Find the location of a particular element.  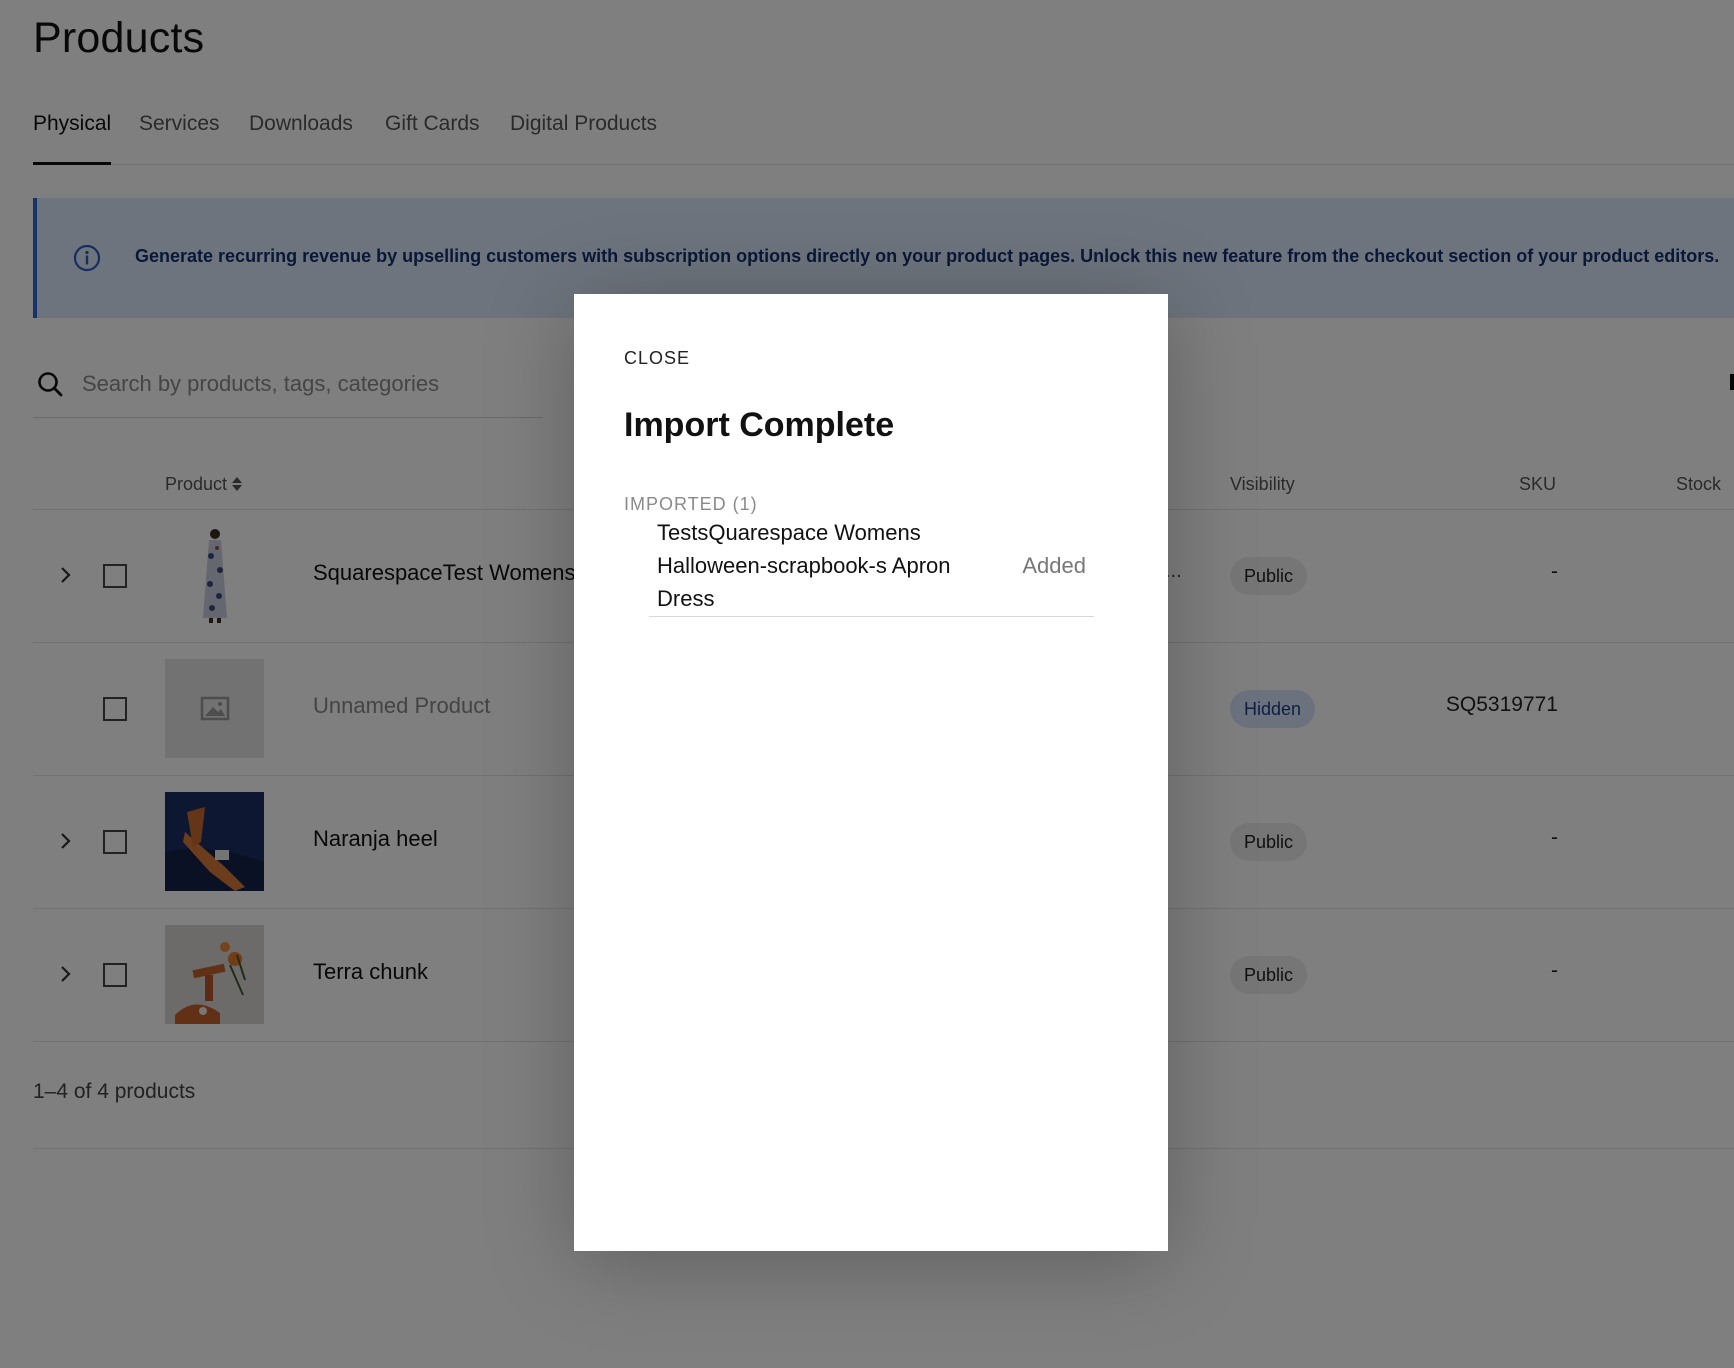

dialog-title: Import Complete is located at coordinates (759, 425).